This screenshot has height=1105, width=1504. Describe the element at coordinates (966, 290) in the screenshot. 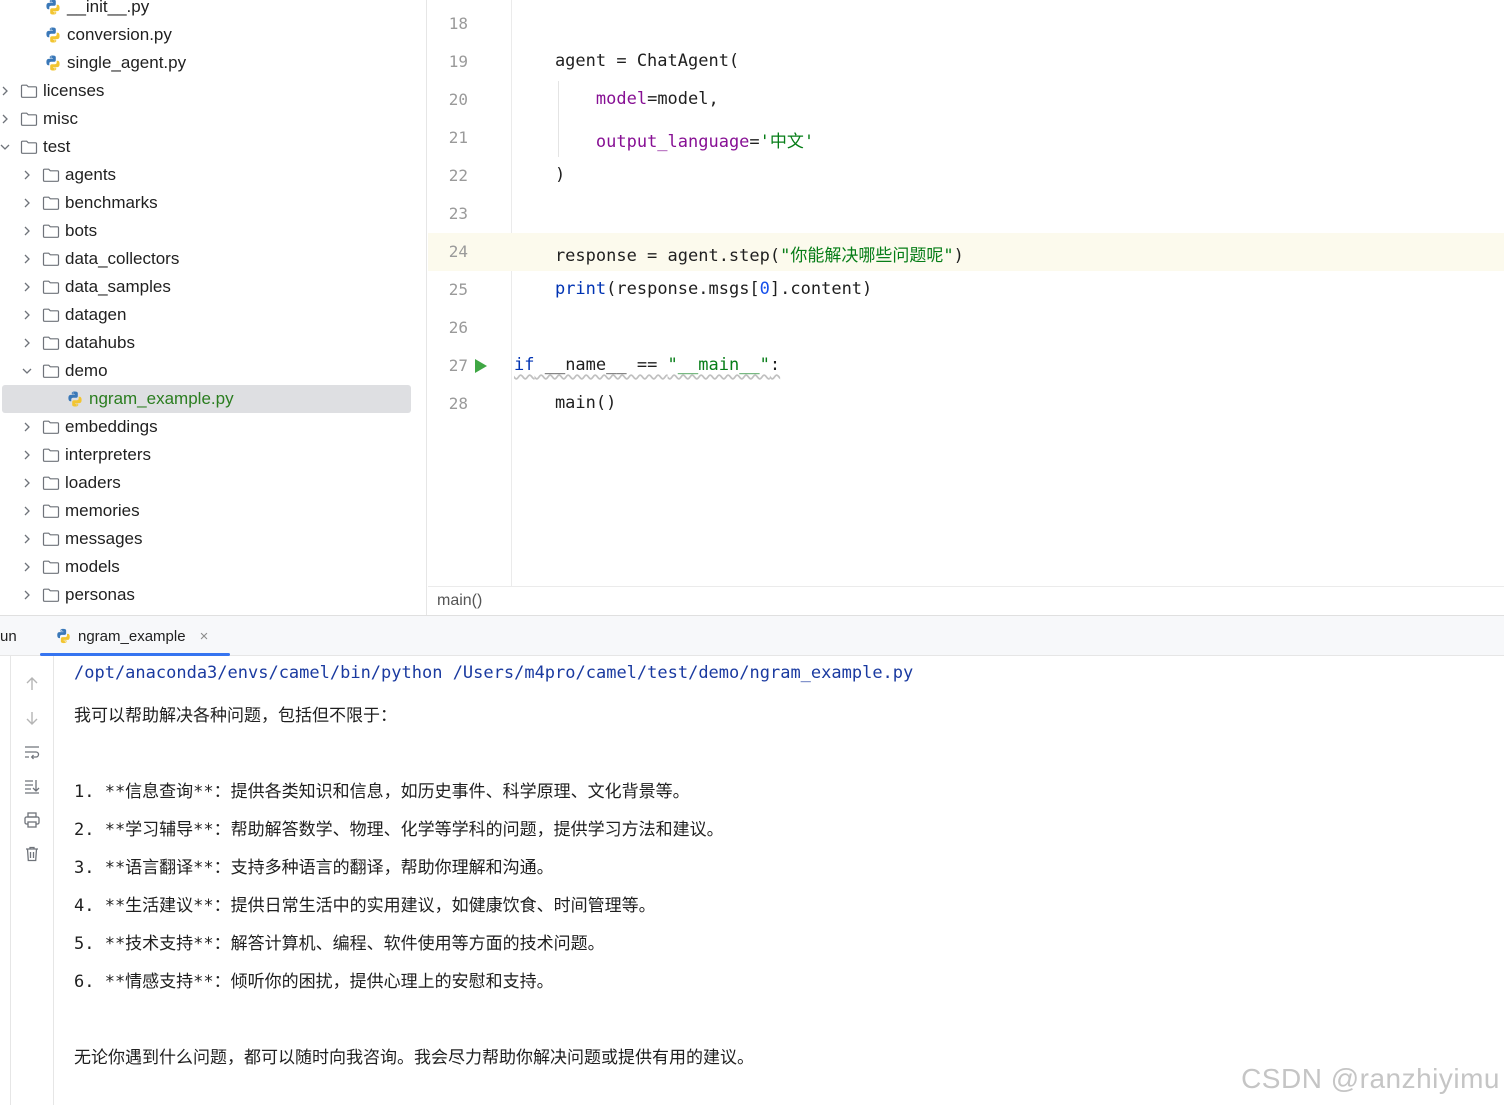

I see `code-line: 25 print(response.msgs[0].content)` at that location.